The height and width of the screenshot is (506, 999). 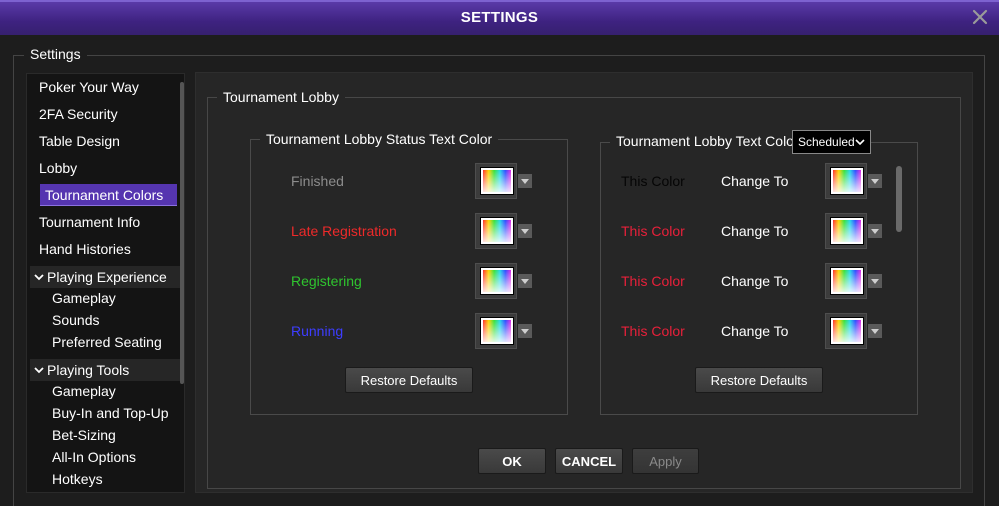 What do you see at coordinates (980, 17) in the screenshot?
I see `close-icon` at bounding box center [980, 17].